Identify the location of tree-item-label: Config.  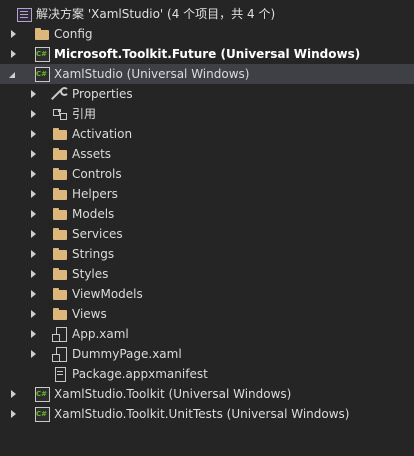
(73, 34).